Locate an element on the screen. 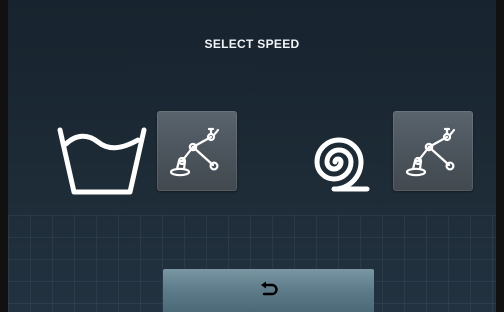  wash-speed-button is located at coordinates (197, 151).